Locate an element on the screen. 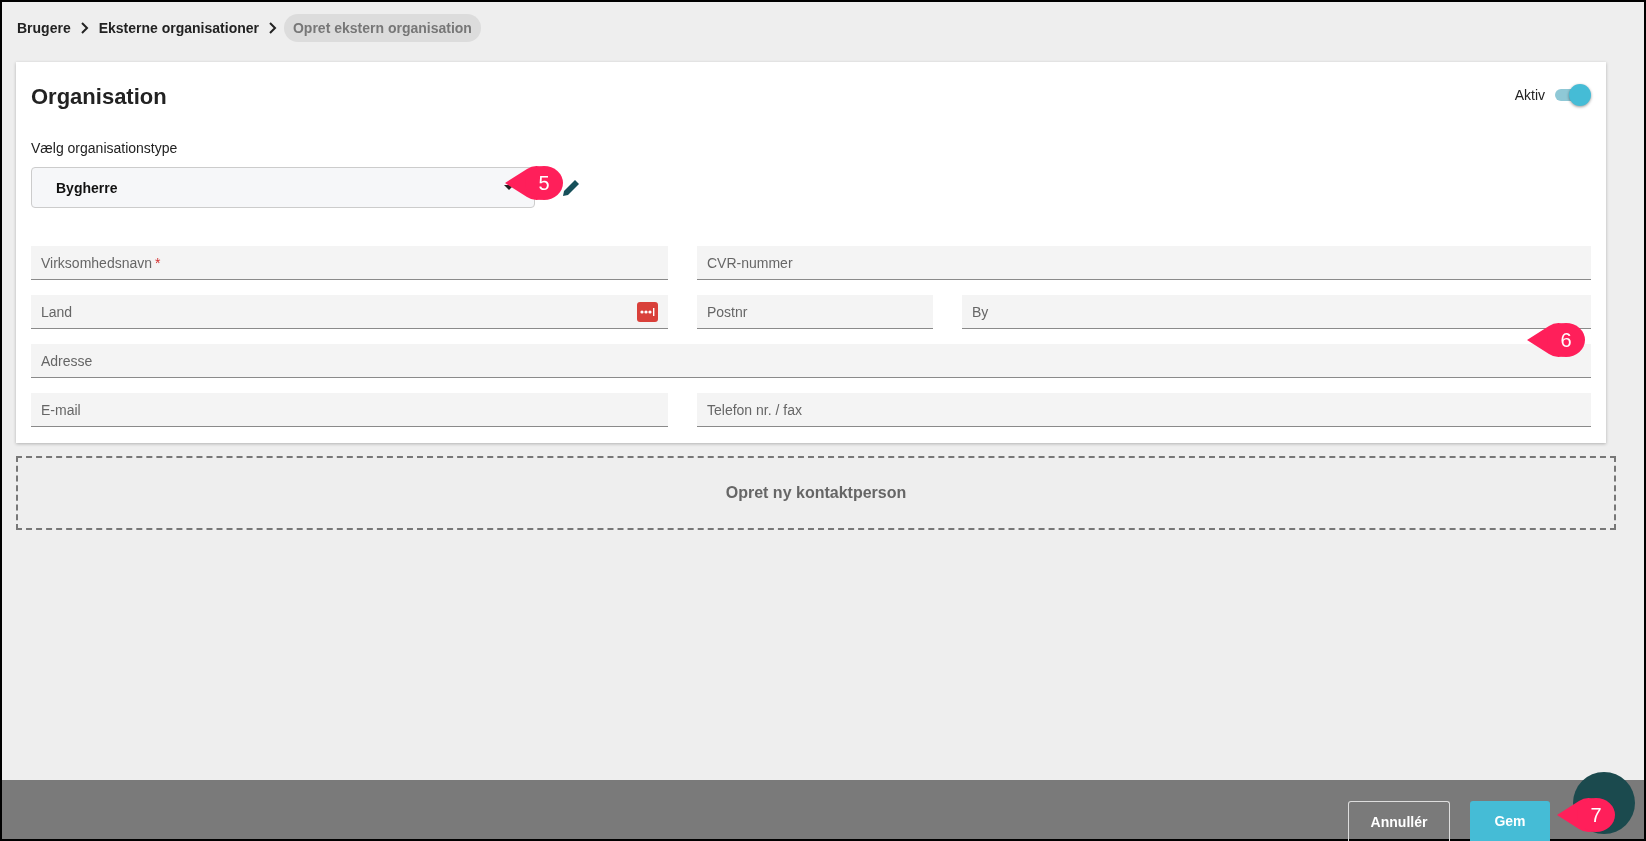  input-field: Postnr is located at coordinates (815, 312).